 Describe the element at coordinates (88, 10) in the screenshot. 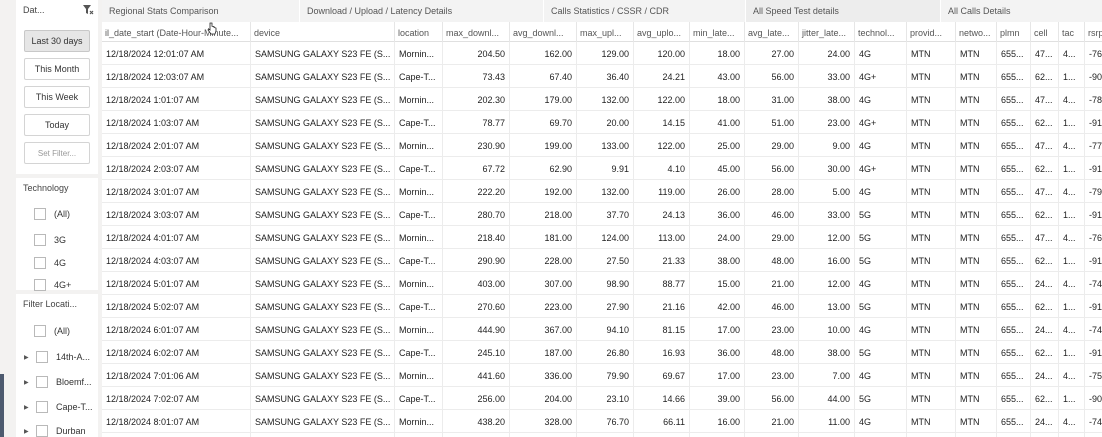

I see `clear-filter-icon` at that location.